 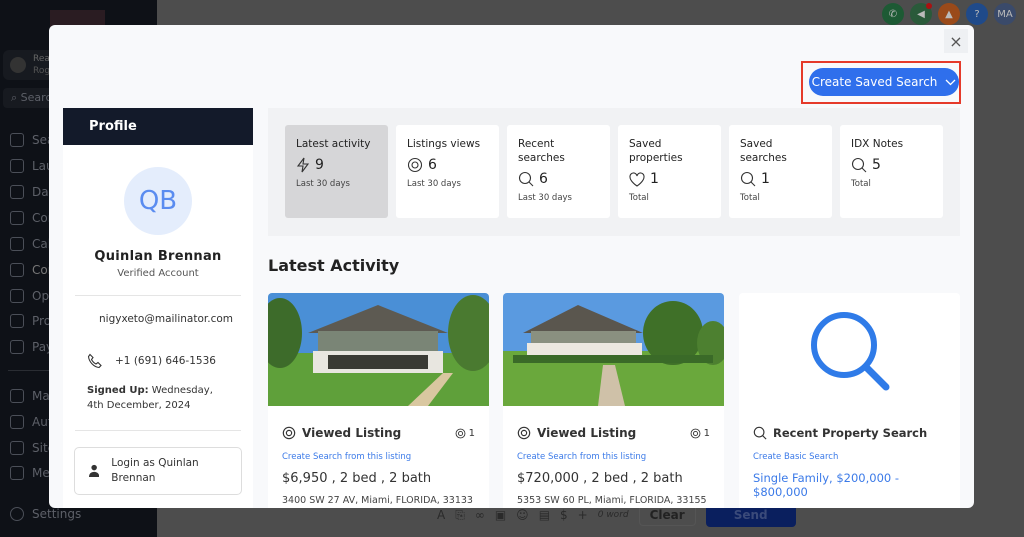 I want to click on attachment-icon: ⎘, so click(x=460, y=515).